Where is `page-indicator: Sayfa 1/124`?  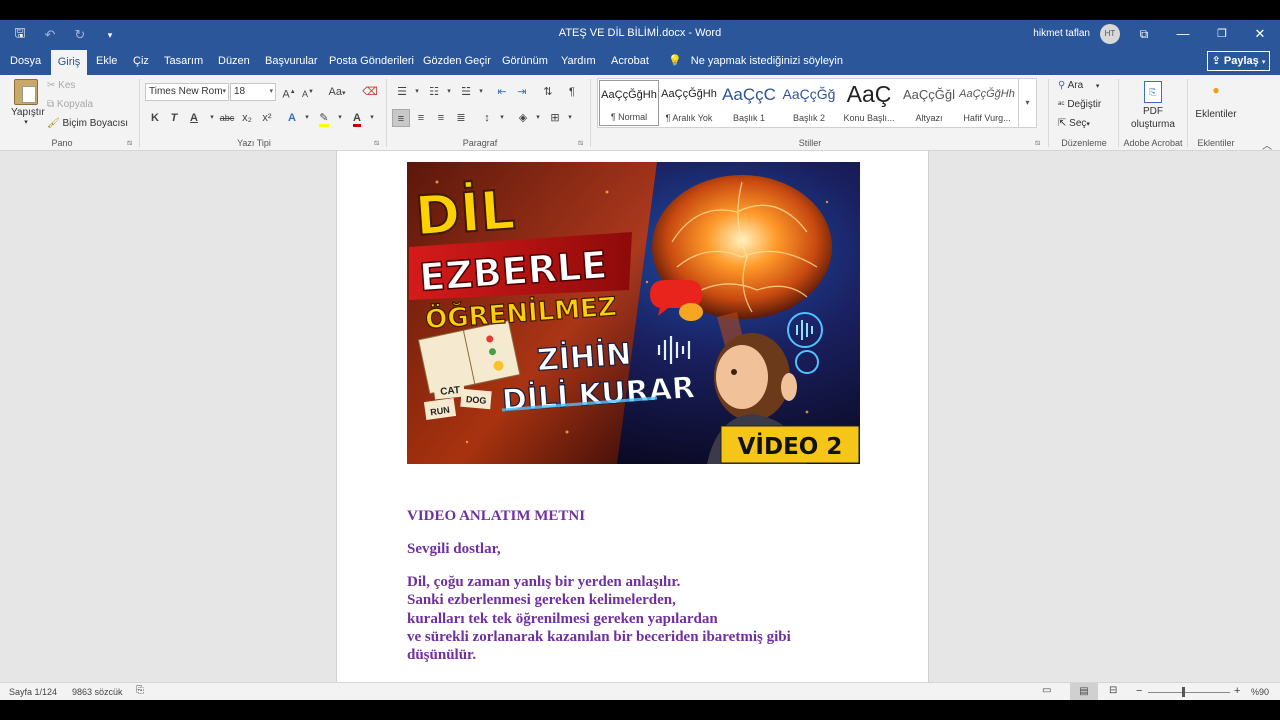
page-indicator: Sayfa 1/124 is located at coordinates (33, 692).